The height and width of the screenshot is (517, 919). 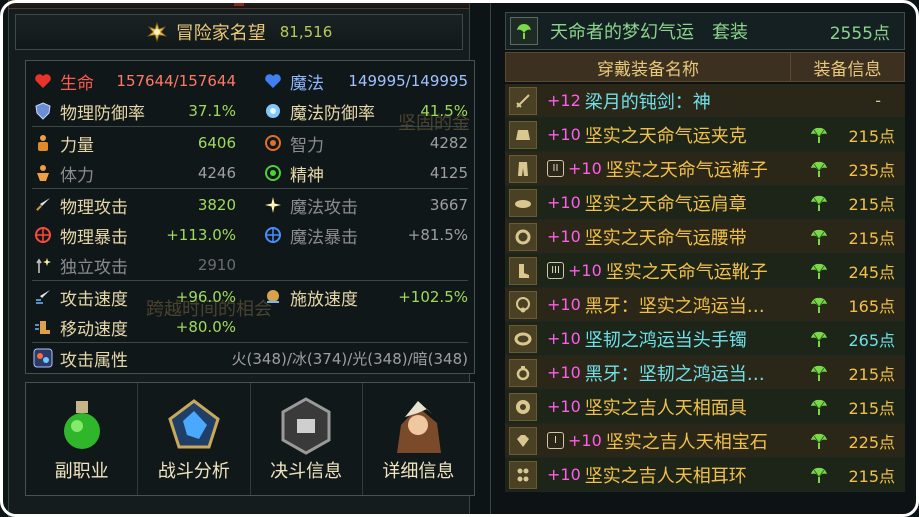 I want to click on stat-vitality: 体力 4246, so click(x=134, y=173).